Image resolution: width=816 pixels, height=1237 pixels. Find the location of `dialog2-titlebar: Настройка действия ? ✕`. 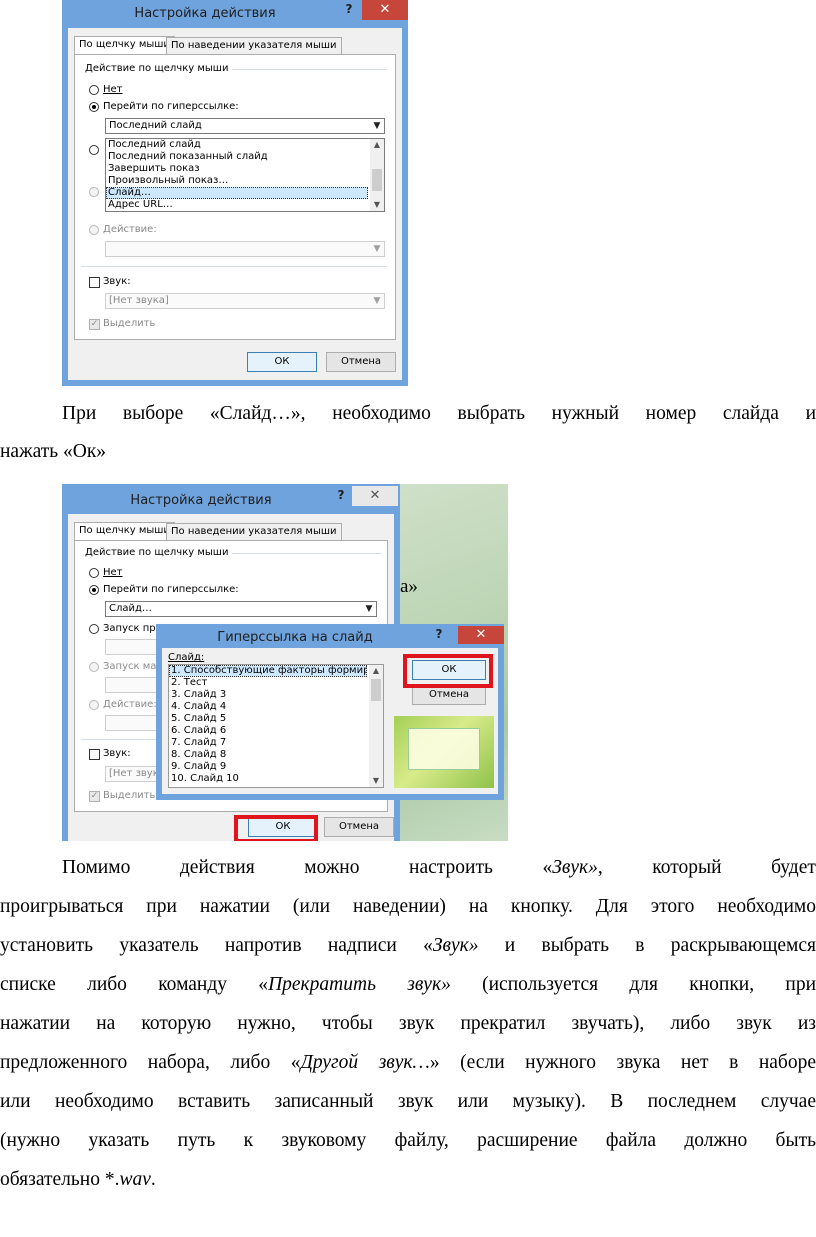

dialog2-titlebar: Настройка действия ? ✕ is located at coordinates (231, 498).